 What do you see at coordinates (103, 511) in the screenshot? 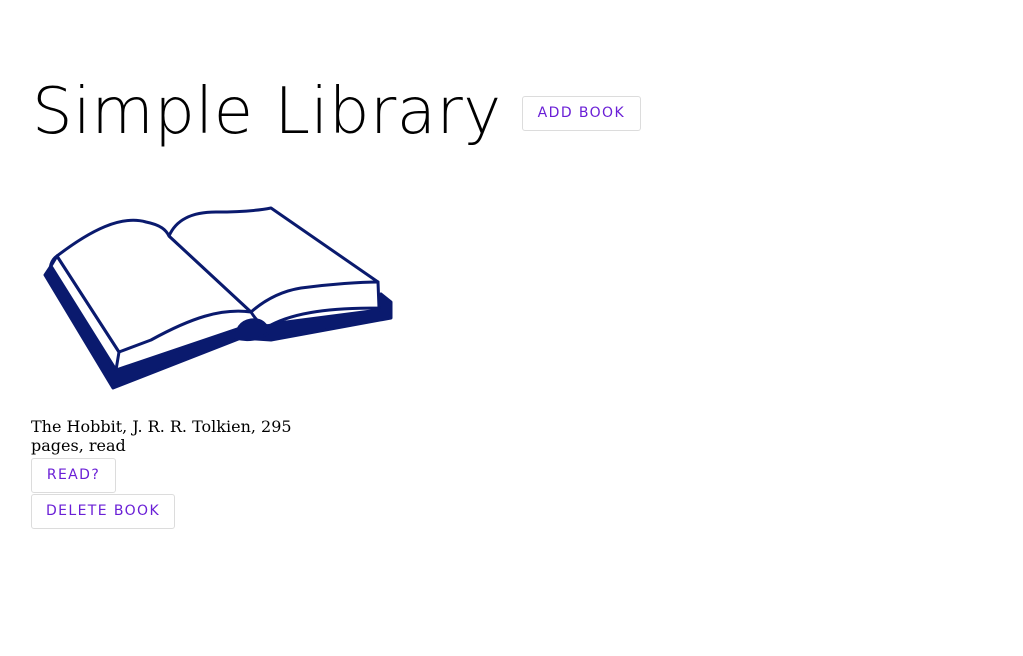
I see `delete-book-button: DELETE BOOK` at bounding box center [103, 511].